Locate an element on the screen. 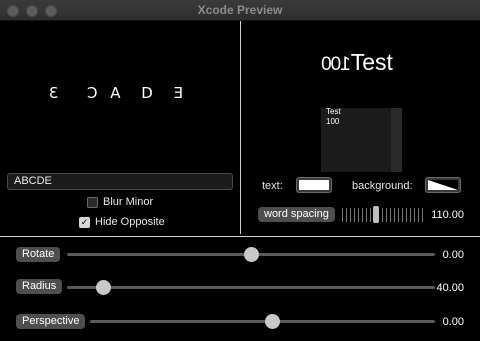 This screenshot has width=480, height=341. perspective-slider-track is located at coordinates (262, 321).